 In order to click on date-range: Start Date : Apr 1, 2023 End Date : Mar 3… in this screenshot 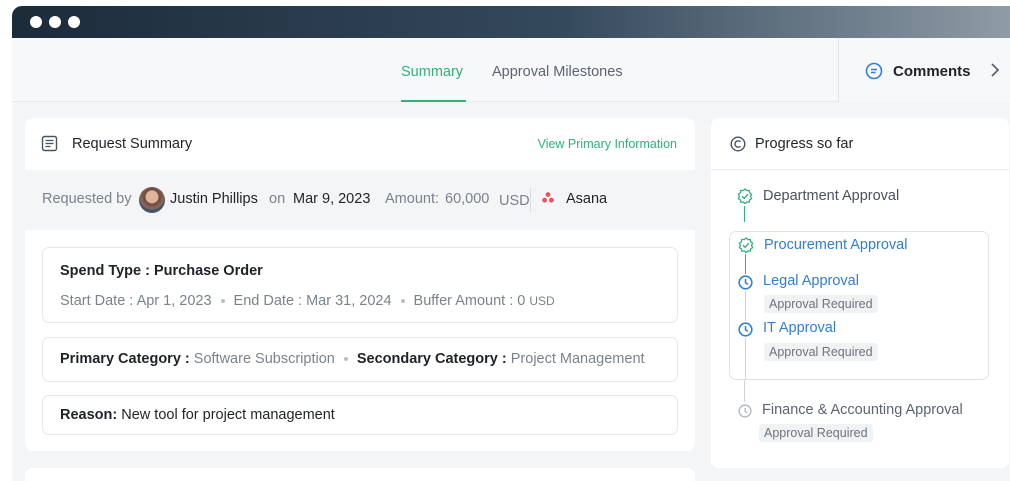, I will do `click(307, 301)`.